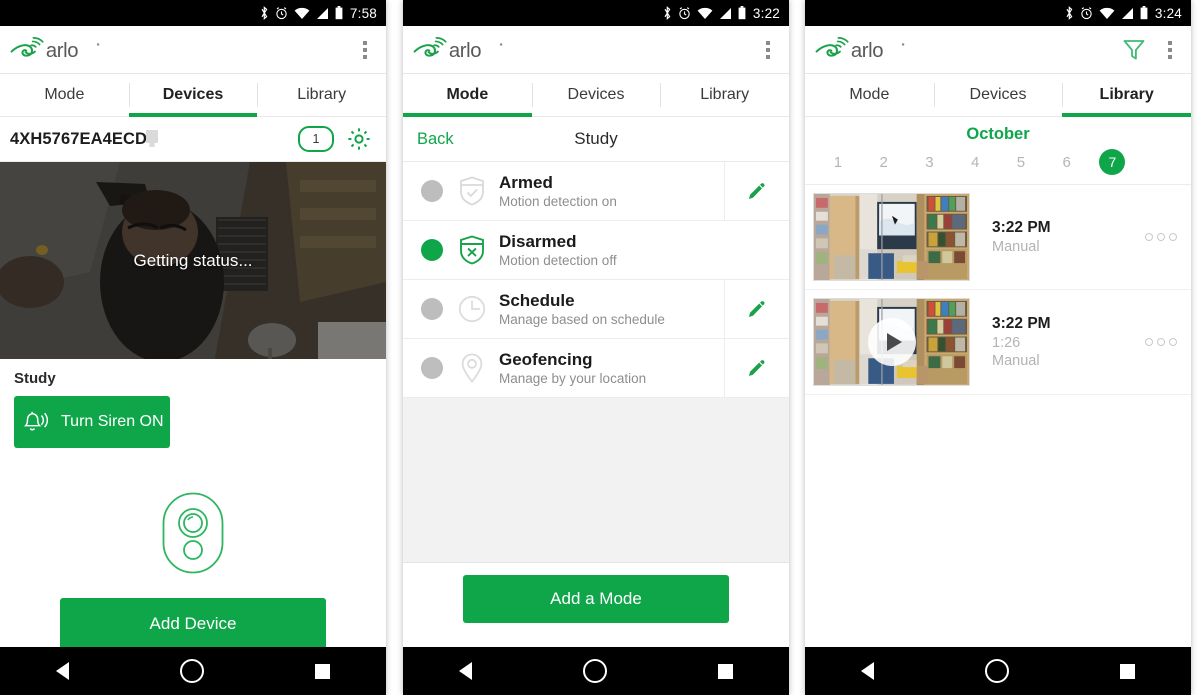  What do you see at coordinates (1134, 50) in the screenshot?
I see `filter-funnel-icon` at bounding box center [1134, 50].